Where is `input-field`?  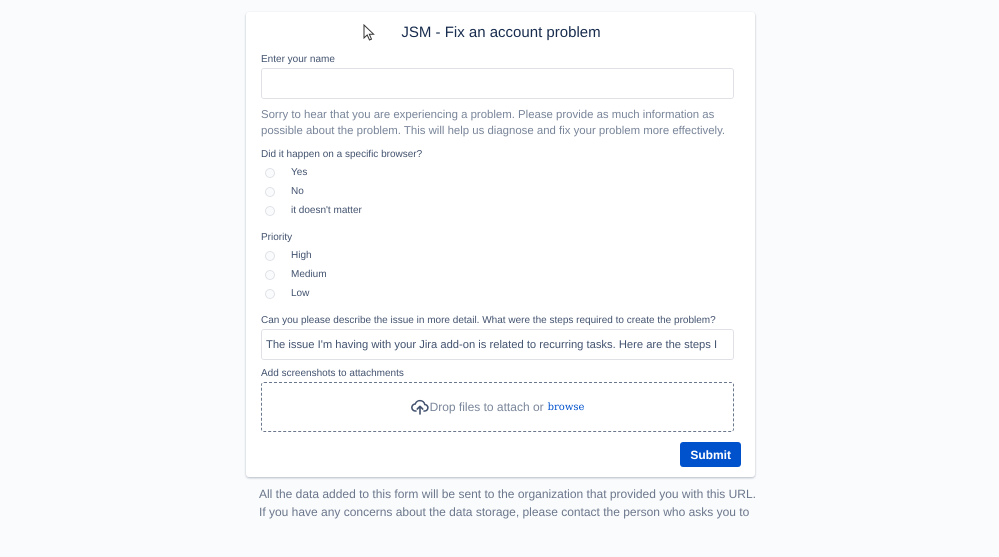 input-field is located at coordinates (497, 83).